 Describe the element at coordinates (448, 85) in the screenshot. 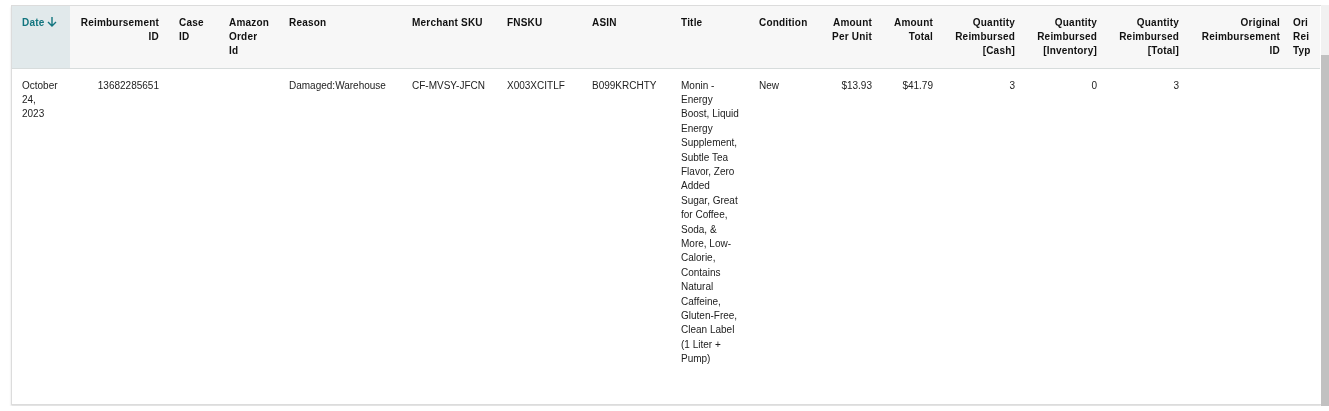

I see `table-cell: CF-MVSY-JFCN` at that location.